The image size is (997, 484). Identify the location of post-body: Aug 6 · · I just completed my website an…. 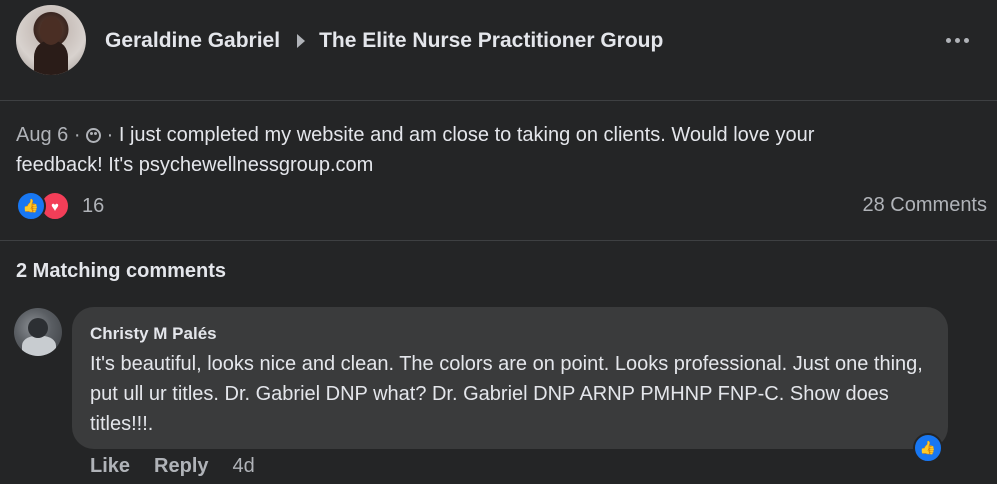
(486, 150).